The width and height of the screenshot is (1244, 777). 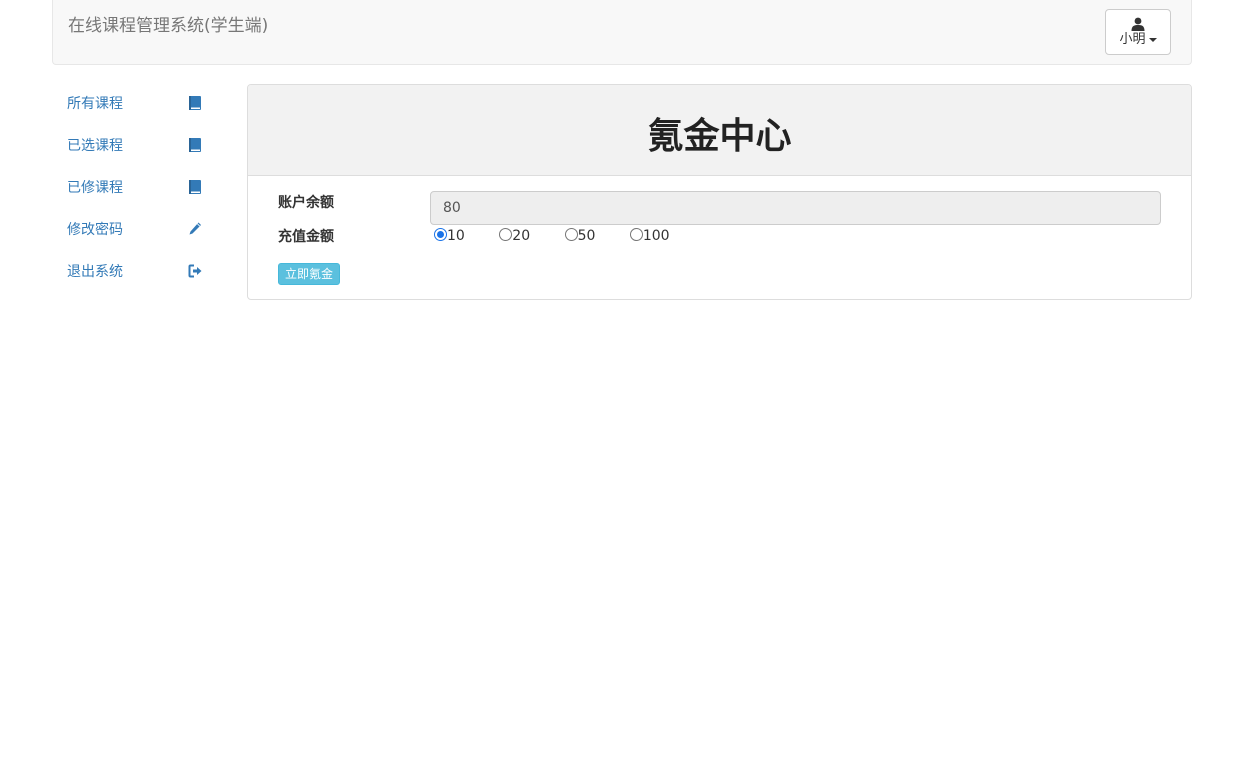 What do you see at coordinates (586, 236) in the screenshot?
I see `recharge-option-label: 50` at bounding box center [586, 236].